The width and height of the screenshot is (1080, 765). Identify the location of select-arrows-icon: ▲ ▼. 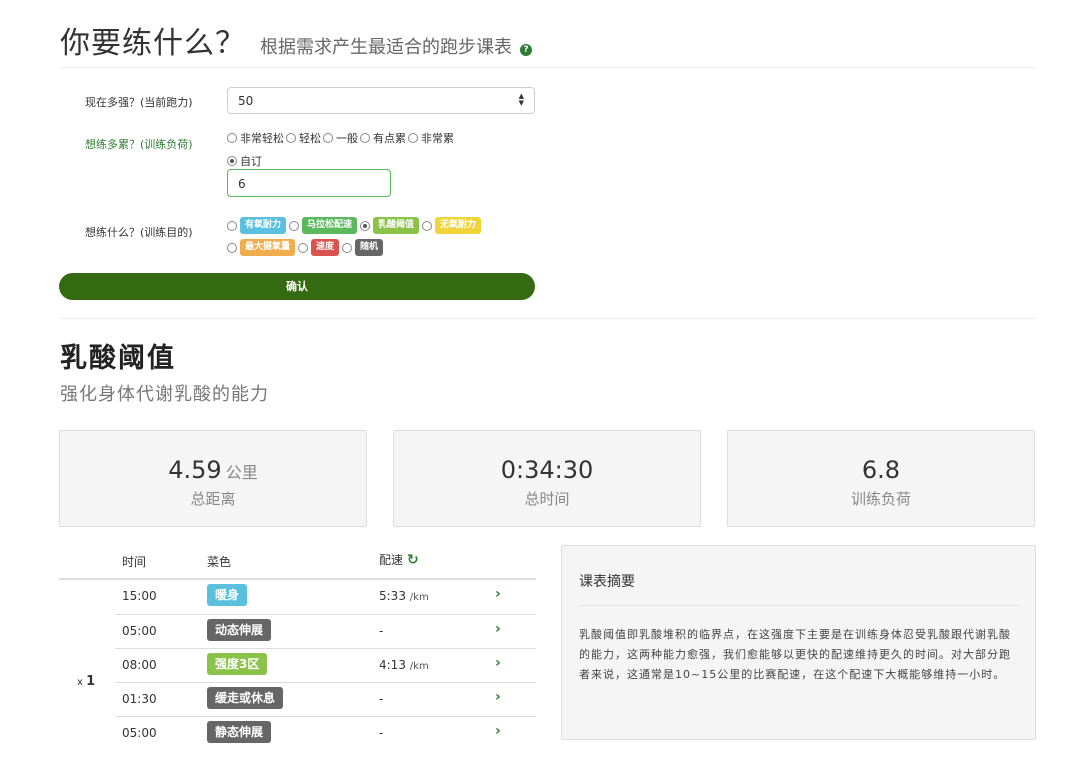
(521, 99).